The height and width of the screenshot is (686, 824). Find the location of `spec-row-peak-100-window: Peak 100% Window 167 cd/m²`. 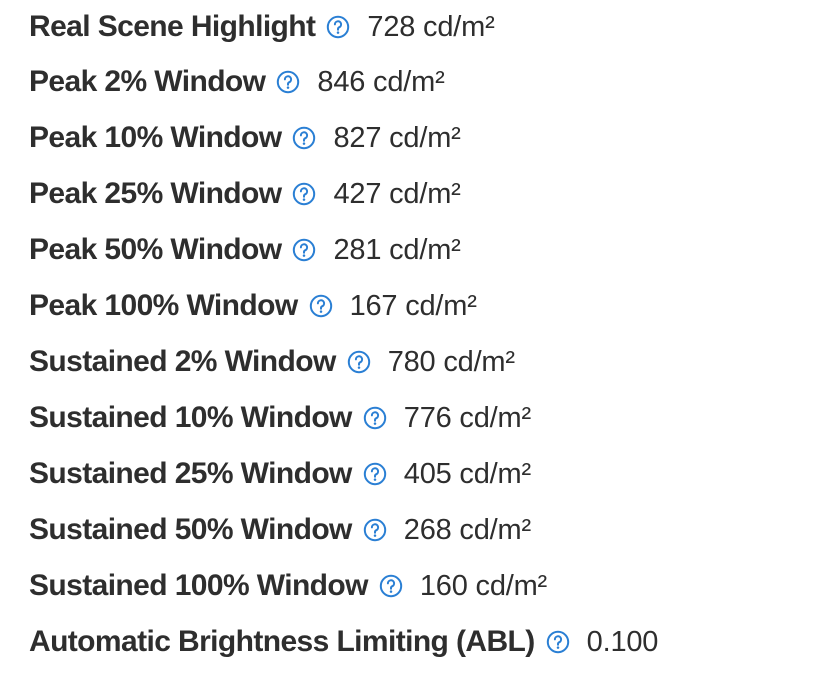

spec-row-peak-100-window: Peak 100% Window 167 cd/m² is located at coordinates (419, 306).